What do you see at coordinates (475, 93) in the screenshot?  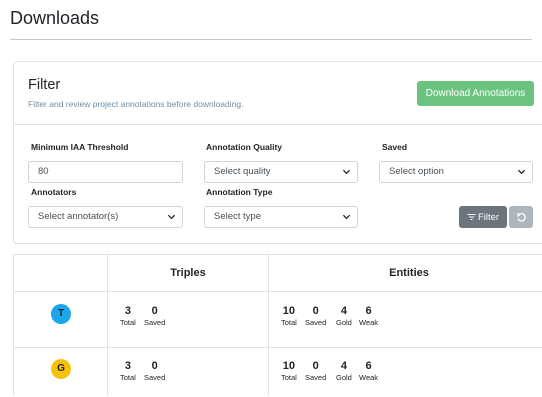 I see `download-annotations-button: Download Annotations` at bounding box center [475, 93].